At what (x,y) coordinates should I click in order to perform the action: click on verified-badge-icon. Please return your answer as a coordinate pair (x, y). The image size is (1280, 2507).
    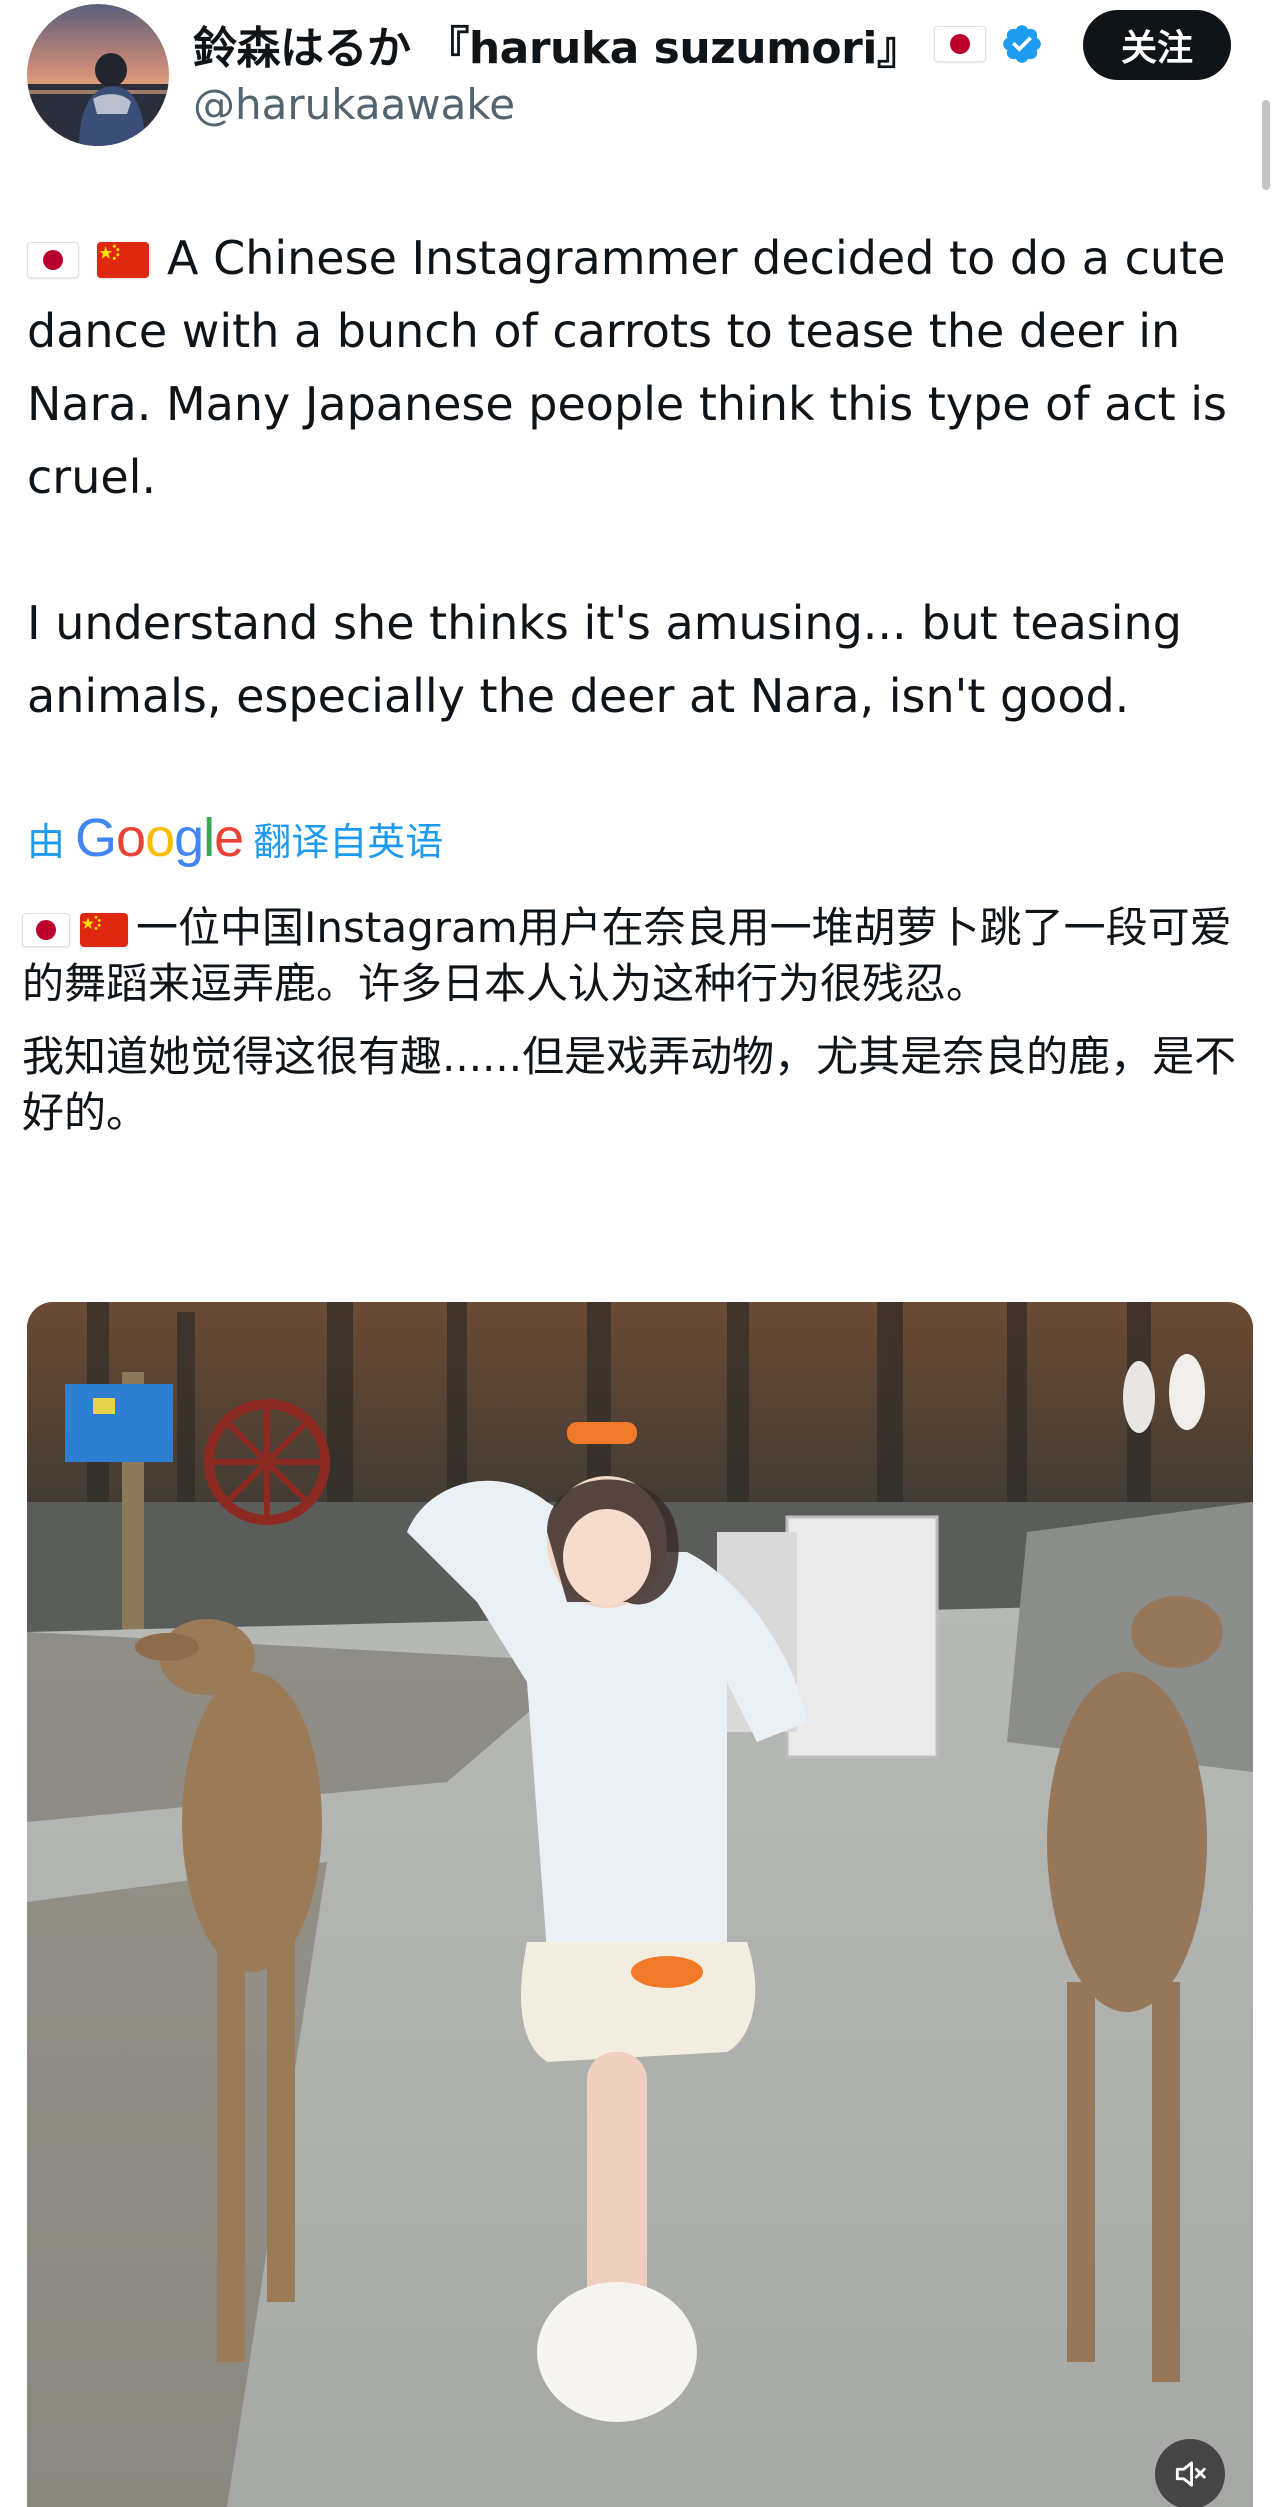
    Looking at the image, I should click on (1022, 44).